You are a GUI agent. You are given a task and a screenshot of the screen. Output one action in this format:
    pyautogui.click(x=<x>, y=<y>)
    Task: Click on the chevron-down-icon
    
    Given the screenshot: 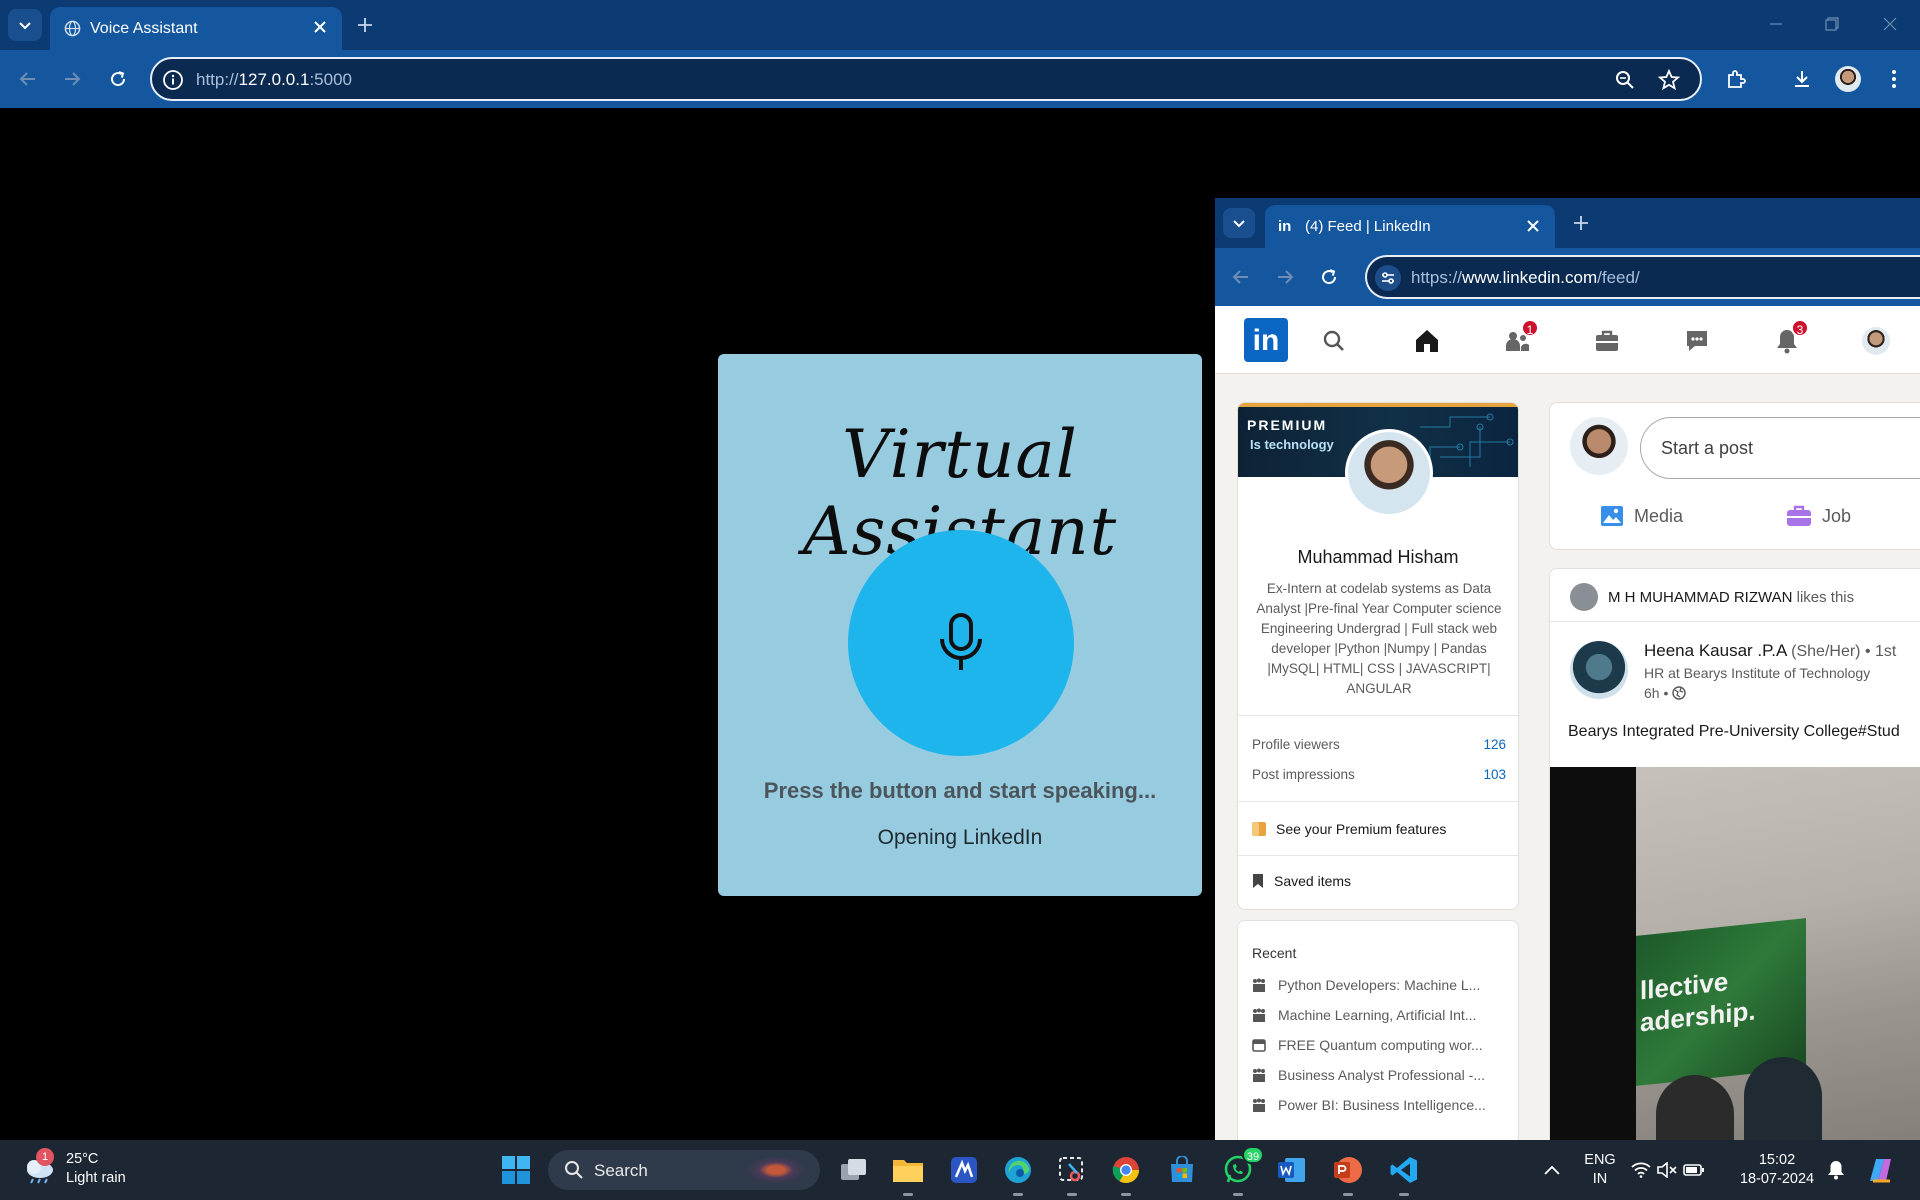 What is the action you would take?
    pyautogui.click(x=1239, y=224)
    